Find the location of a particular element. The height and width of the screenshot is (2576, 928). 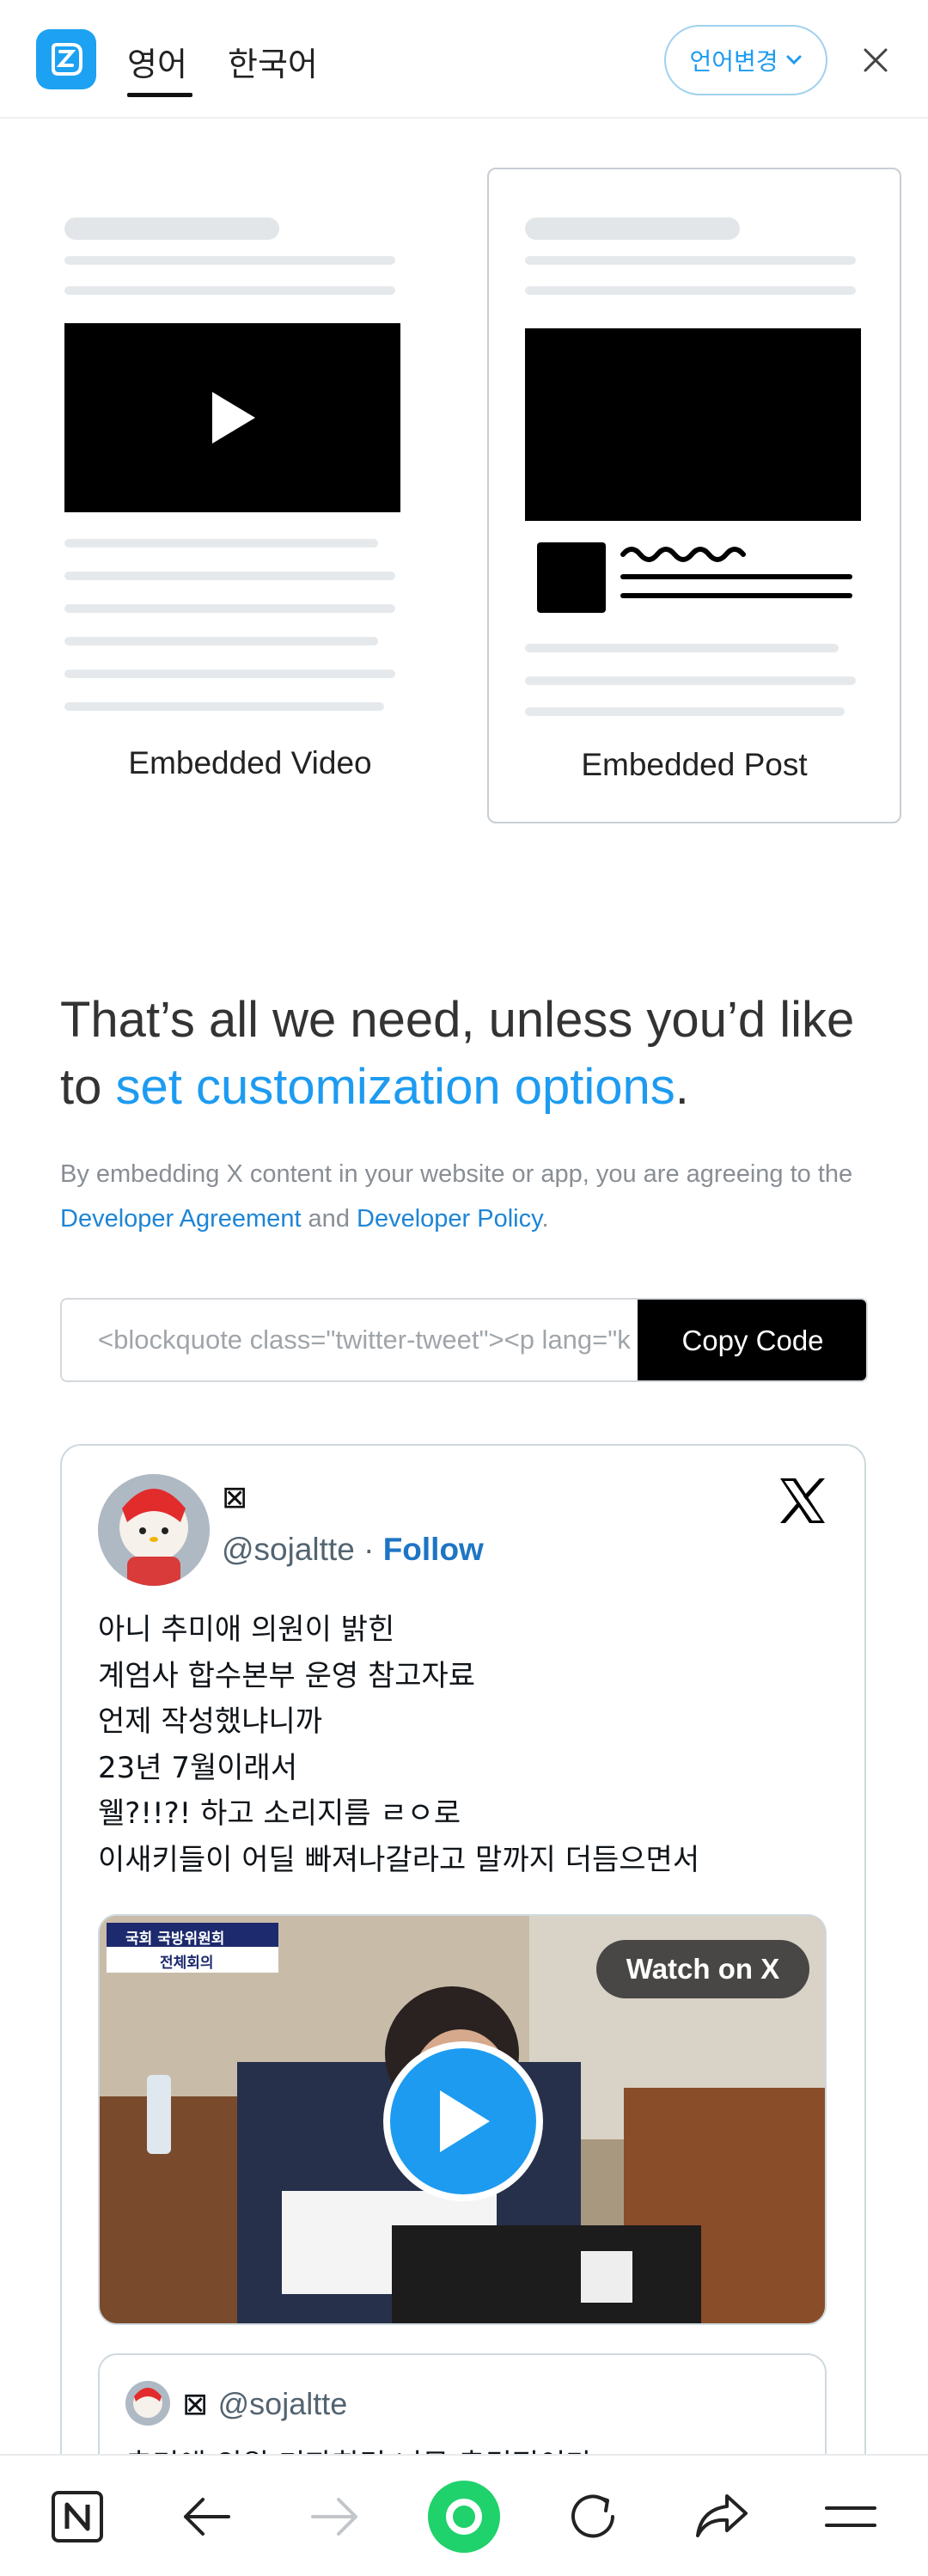

agreement-period: . is located at coordinates (545, 1219).